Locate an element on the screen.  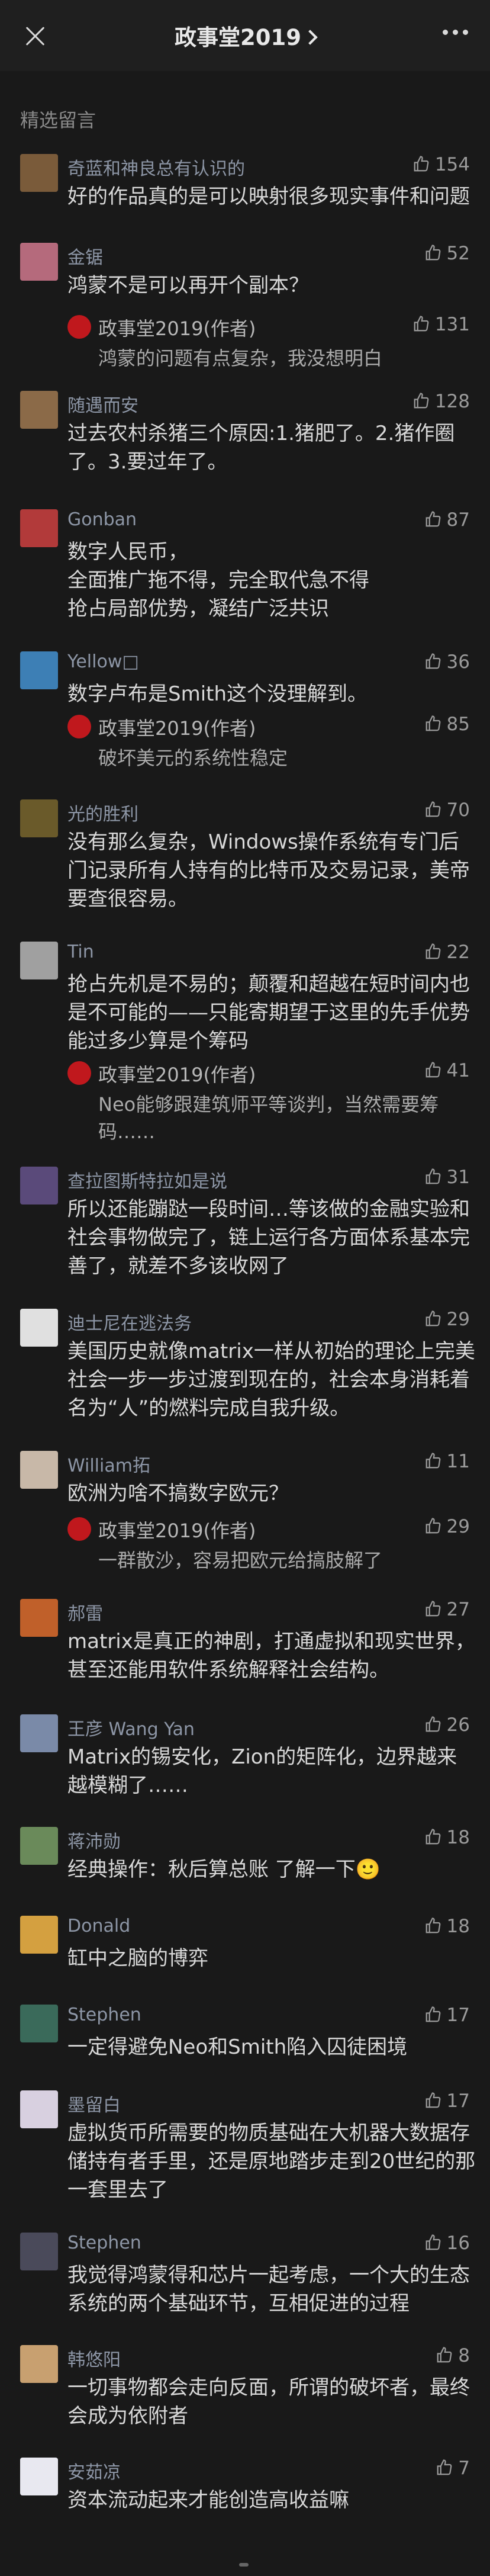
author-avatar is located at coordinates (79, 1529).